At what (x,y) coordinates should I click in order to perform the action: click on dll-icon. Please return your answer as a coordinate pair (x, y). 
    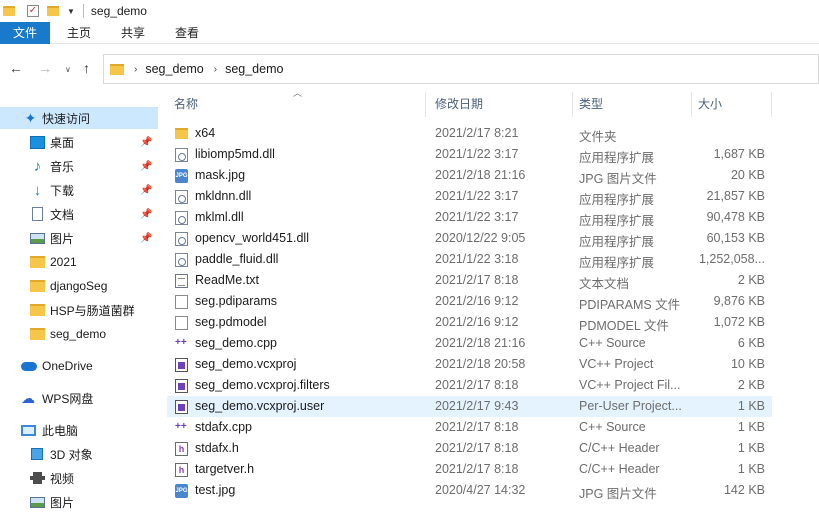
    Looking at the image, I should click on (181, 155).